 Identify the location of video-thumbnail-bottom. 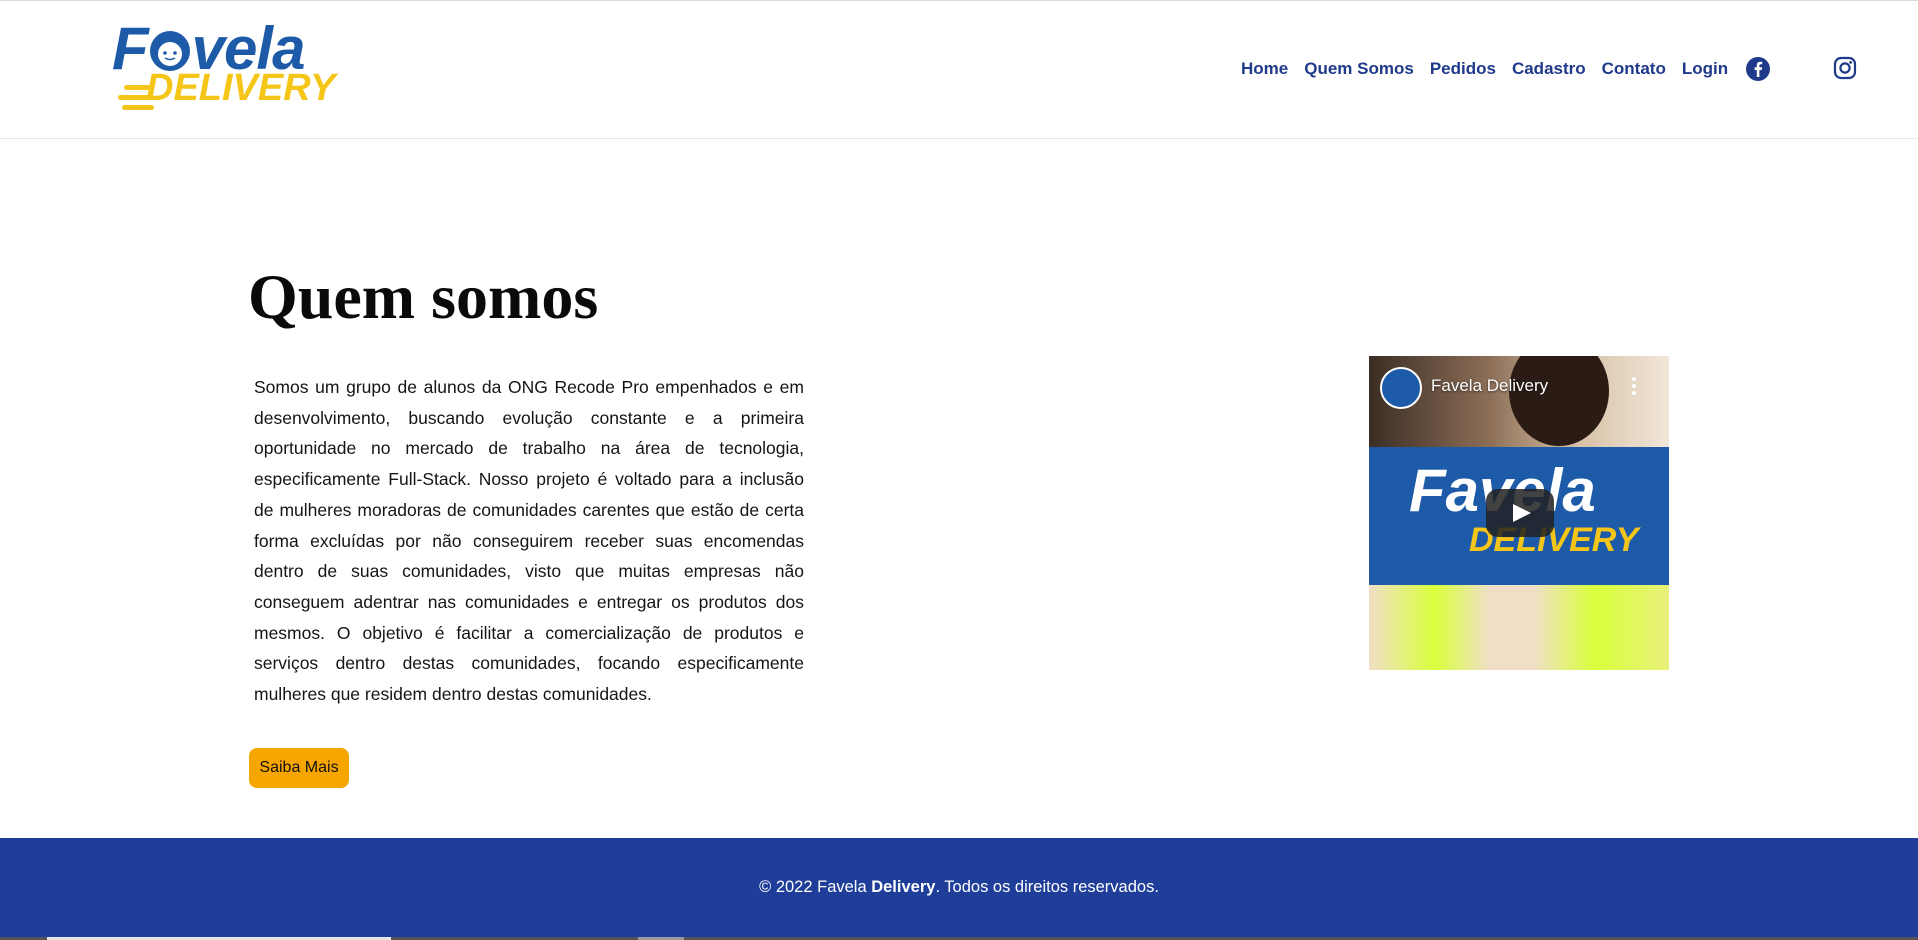
(1519, 627).